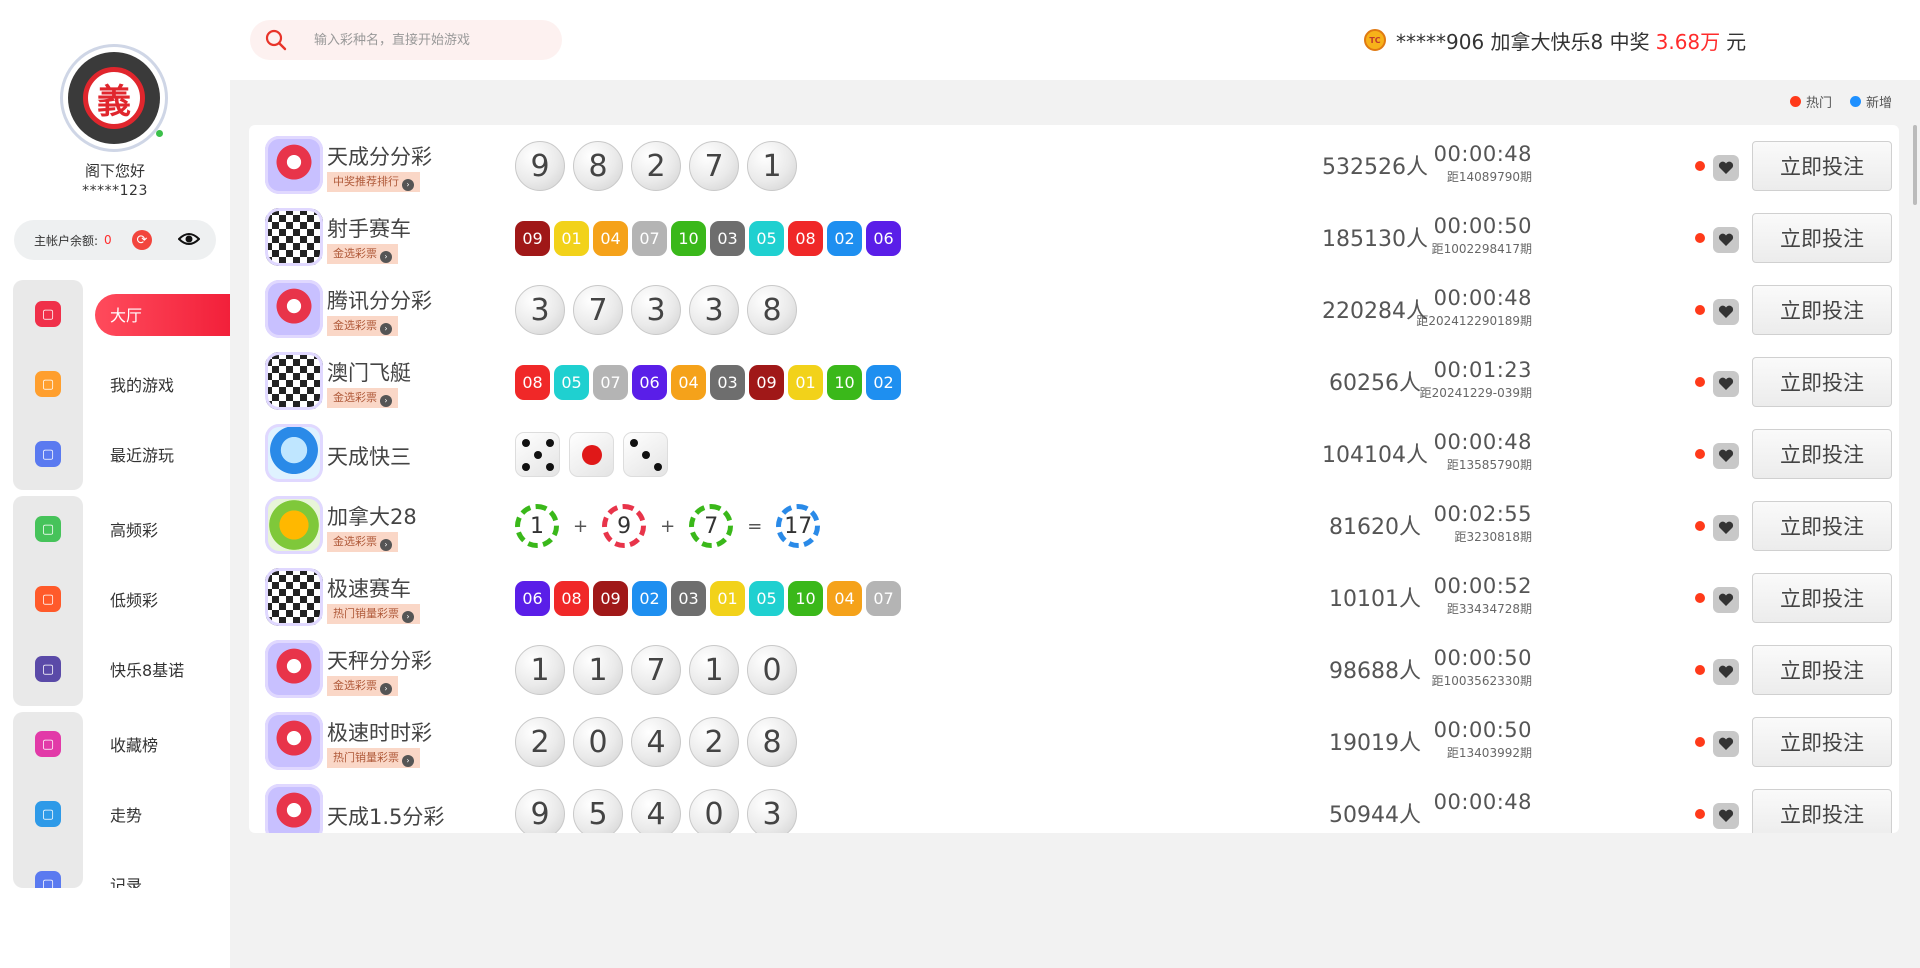 This screenshot has width=1920, height=968. Describe the element at coordinates (379, 660) in the screenshot. I see `game-name: 天秤分分彩` at that location.